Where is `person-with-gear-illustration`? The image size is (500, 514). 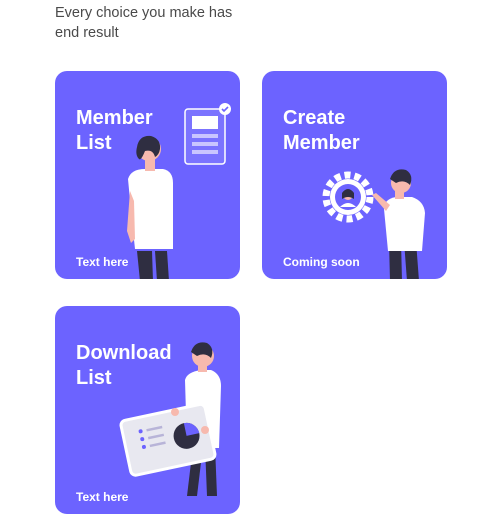
person-with-gear-illustration is located at coordinates (373, 224).